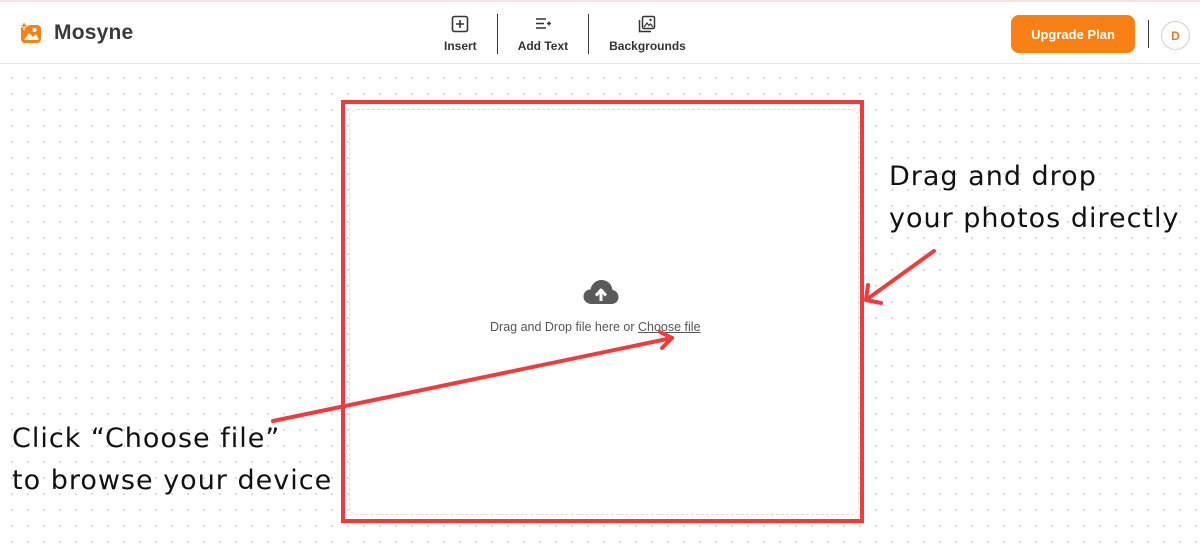 The height and width of the screenshot is (555, 1200). Describe the element at coordinates (1148, 34) in the screenshot. I see `header-divider` at that location.